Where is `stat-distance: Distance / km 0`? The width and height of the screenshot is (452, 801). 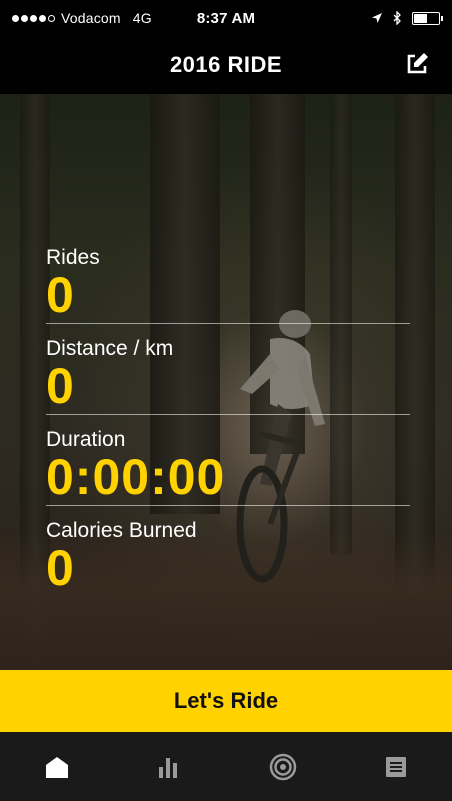 stat-distance: Distance / km 0 is located at coordinates (228, 375).